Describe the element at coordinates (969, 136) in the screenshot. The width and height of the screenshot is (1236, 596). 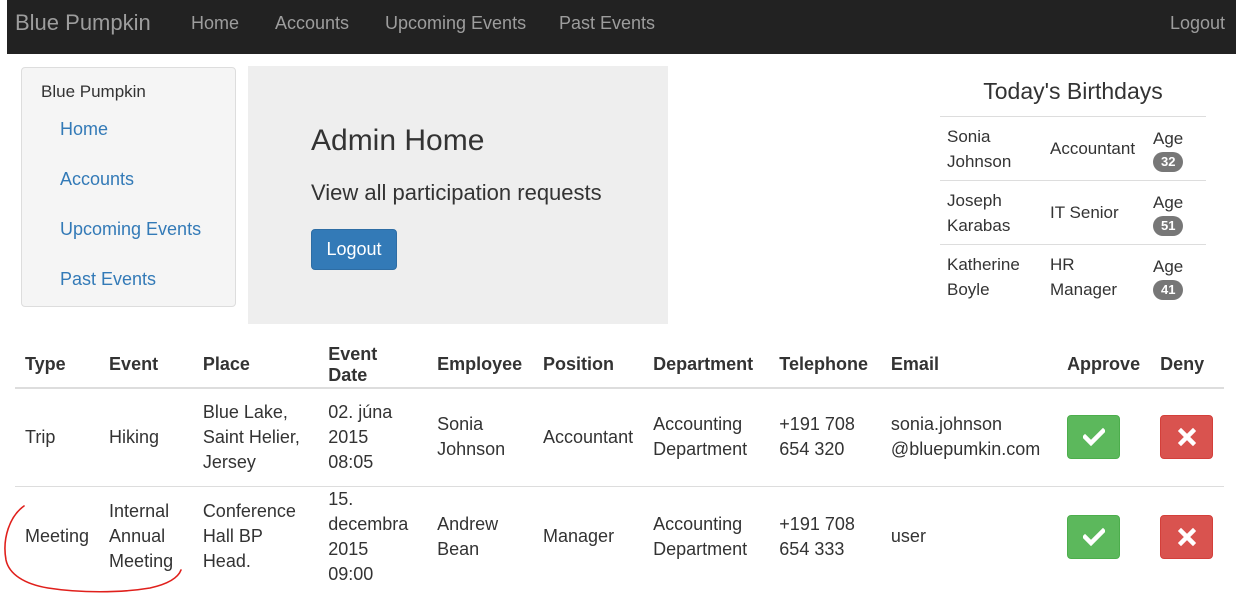
I see `birthday-name-line: Sonia` at that location.